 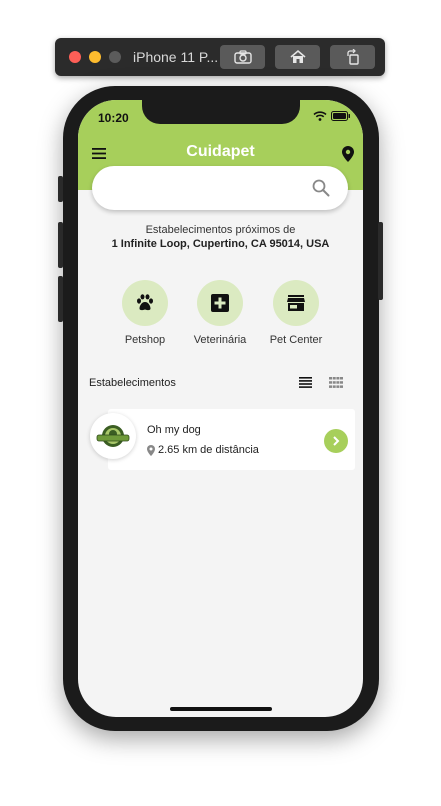 What do you see at coordinates (221, 112) in the screenshot?
I see `notch` at bounding box center [221, 112].